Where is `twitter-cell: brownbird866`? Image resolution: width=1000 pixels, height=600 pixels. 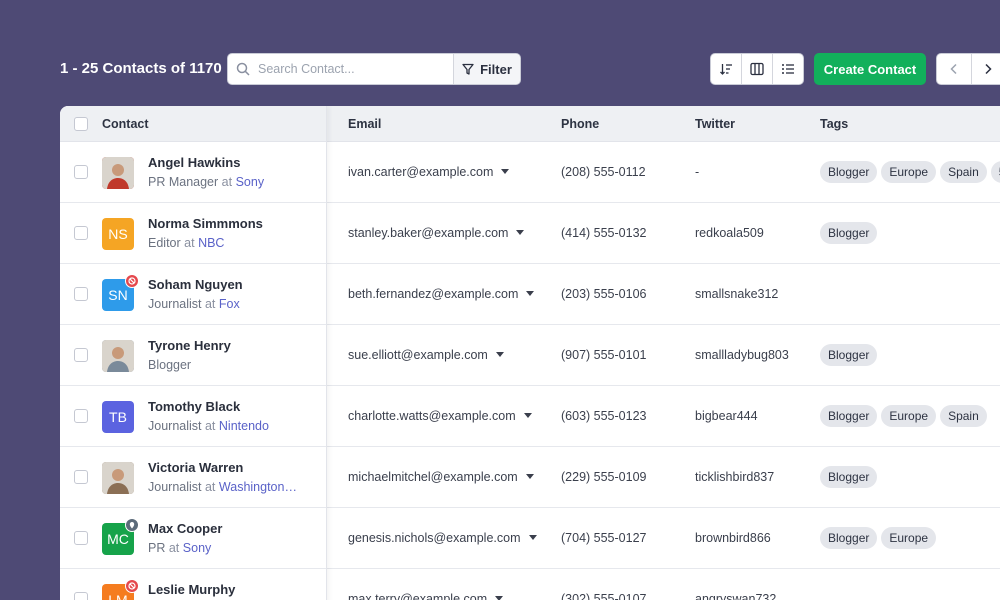 twitter-cell: brownbird866 is located at coordinates (733, 538).